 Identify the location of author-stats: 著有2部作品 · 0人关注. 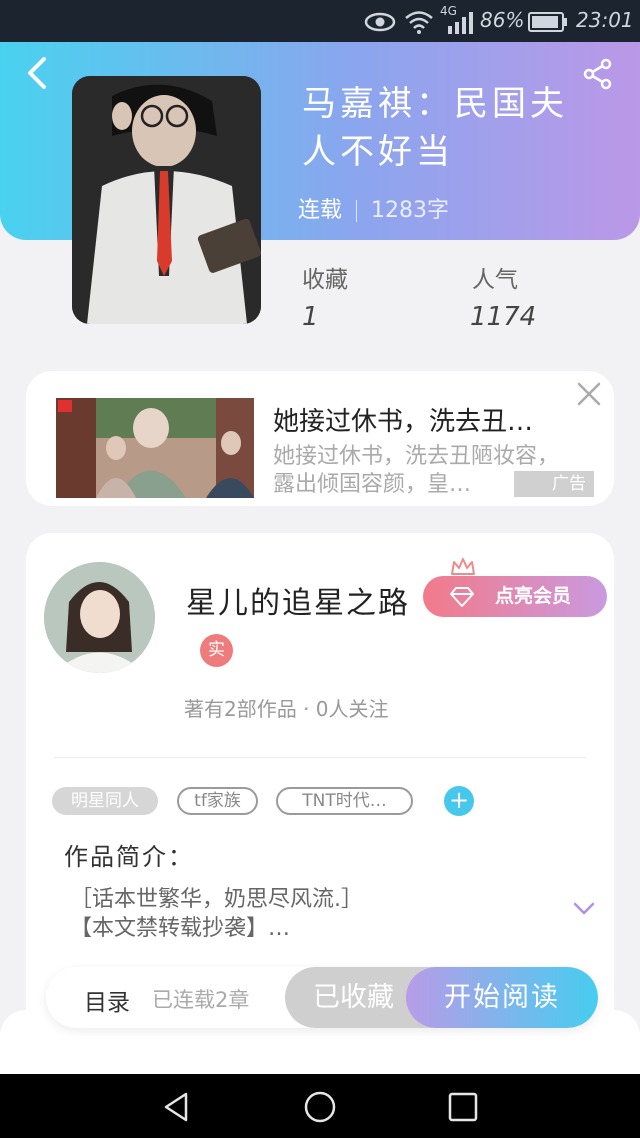
(286, 709).